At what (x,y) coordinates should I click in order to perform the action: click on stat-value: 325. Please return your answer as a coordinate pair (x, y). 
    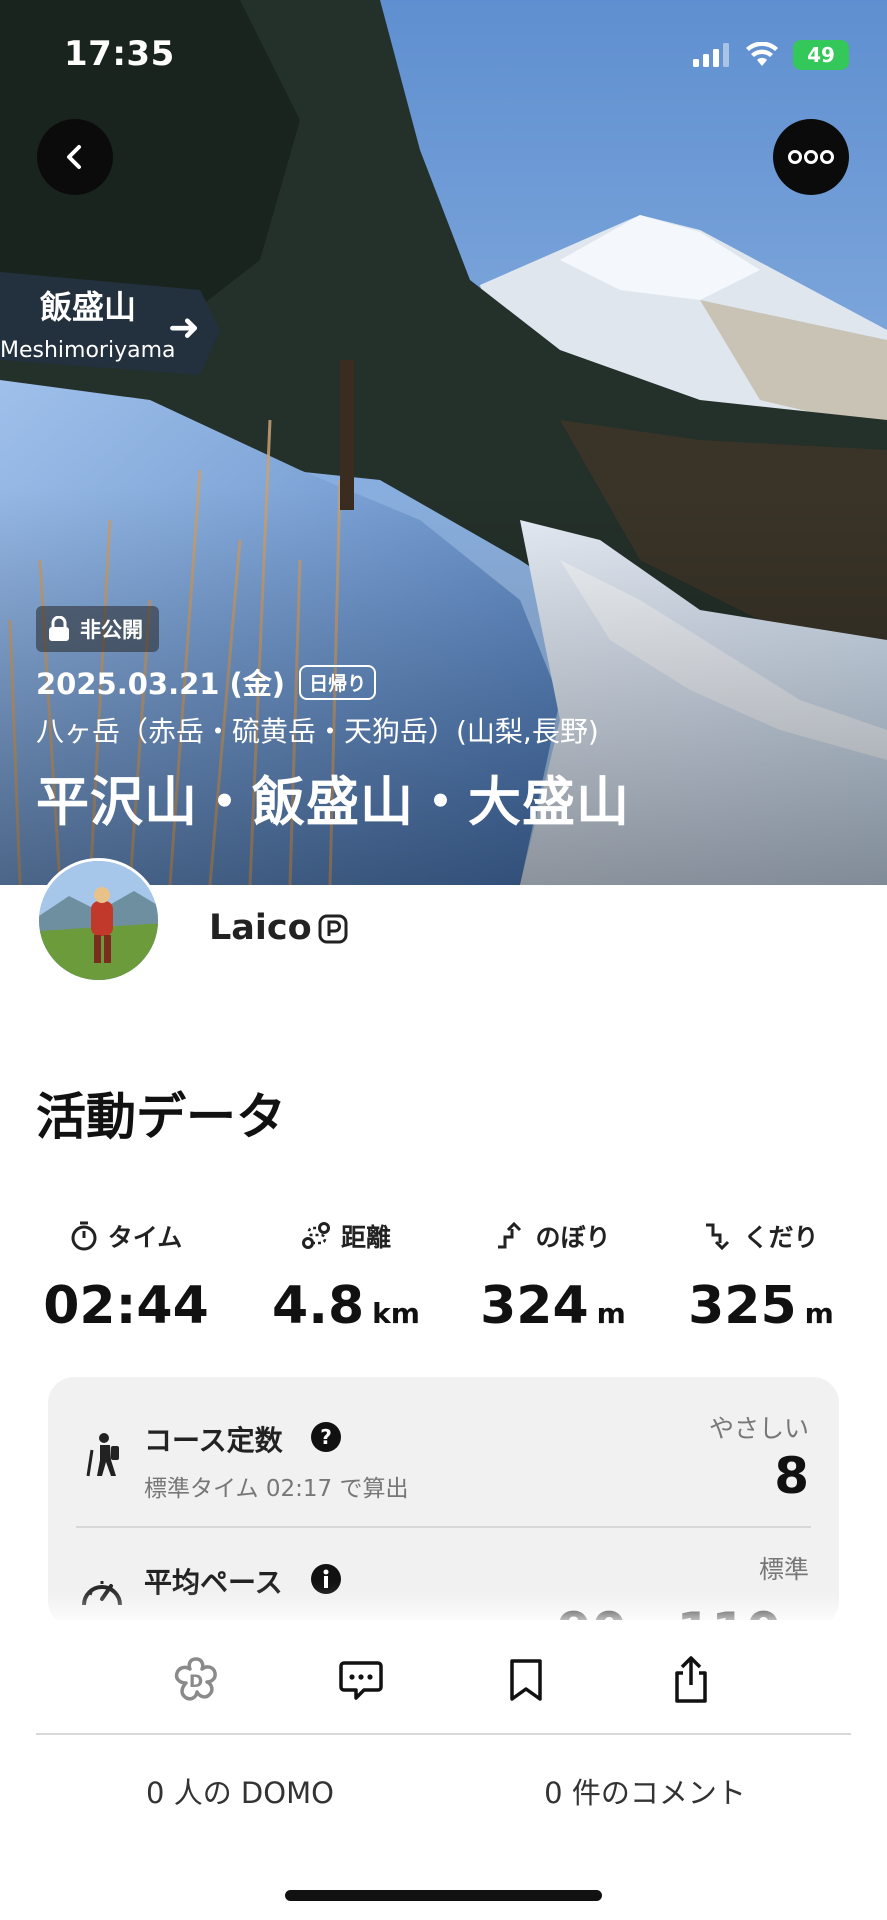
    Looking at the image, I should click on (742, 1306).